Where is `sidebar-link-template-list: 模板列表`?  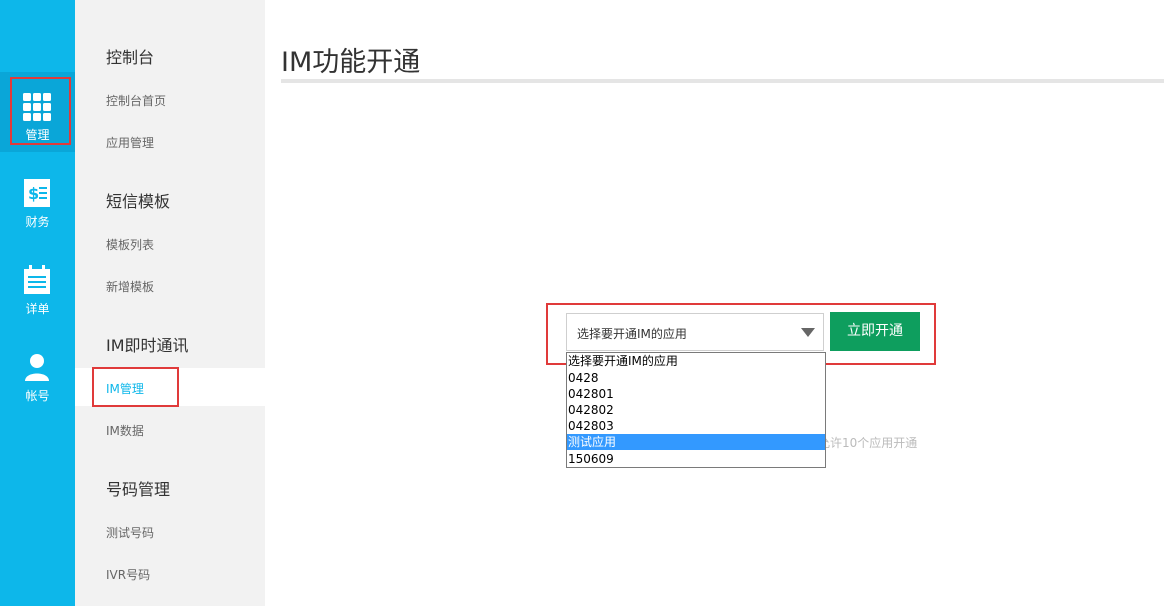 sidebar-link-template-list: 模板列表 is located at coordinates (130, 244).